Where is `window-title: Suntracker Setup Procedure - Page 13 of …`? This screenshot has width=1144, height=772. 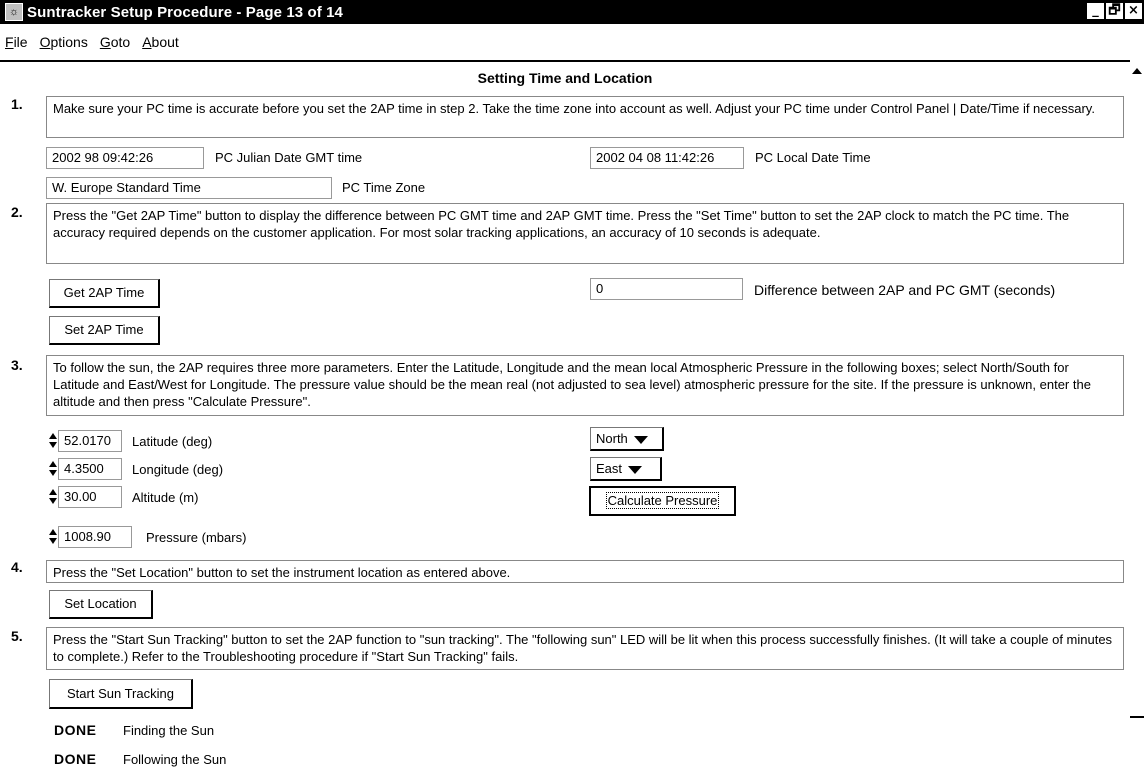 window-title: Suntracker Setup Procedure - Page 13 of … is located at coordinates (185, 12).